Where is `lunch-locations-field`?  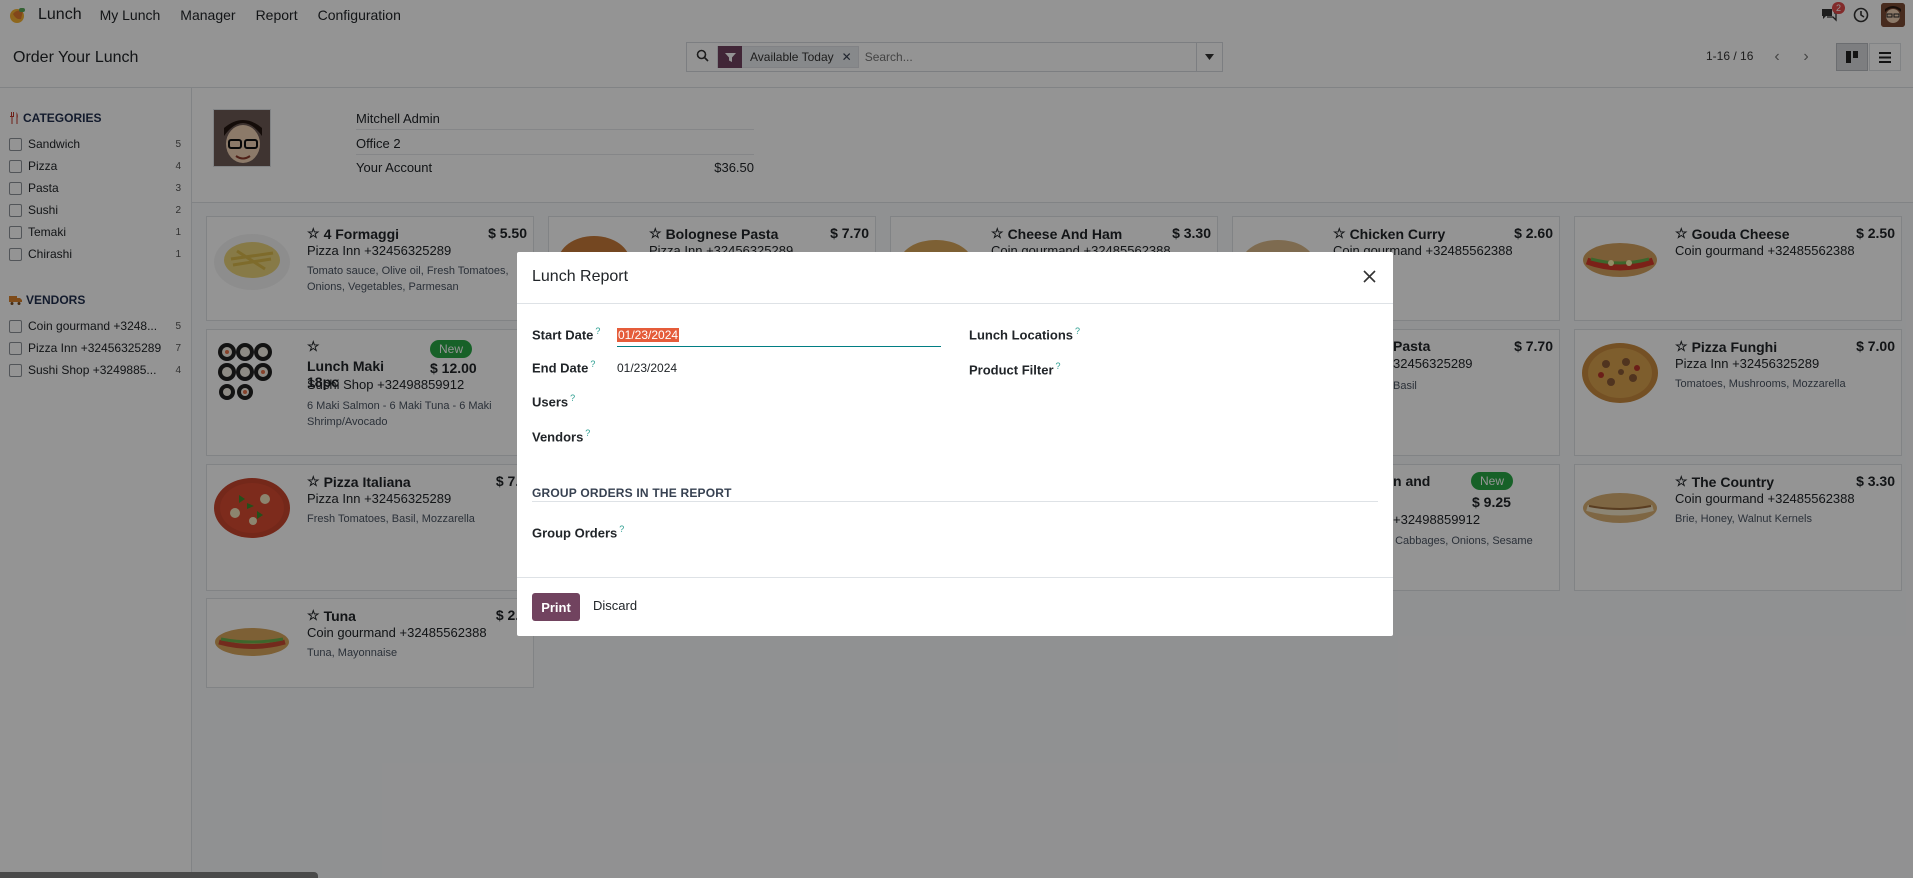
lunch-locations-field is located at coordinates (1247, 333).